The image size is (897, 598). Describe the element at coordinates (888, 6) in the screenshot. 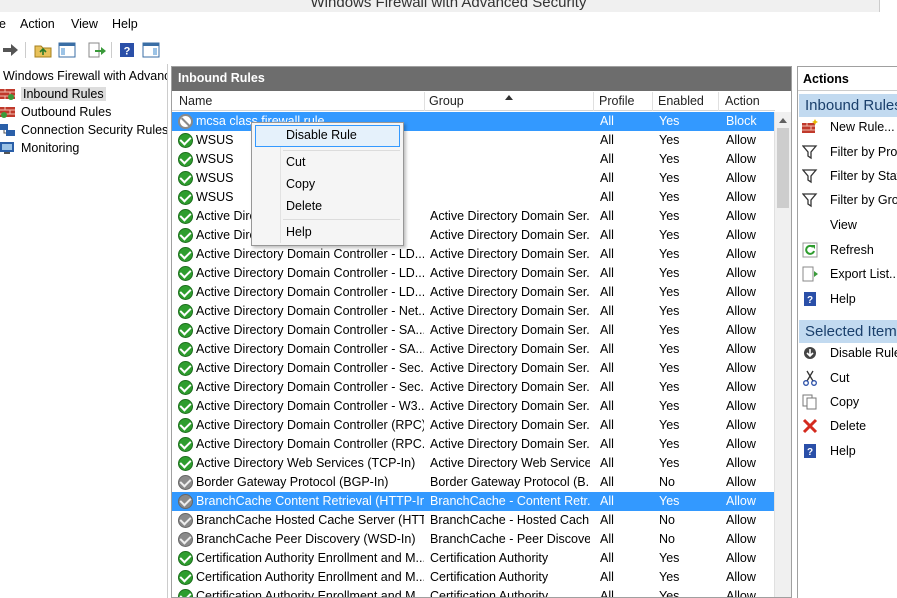

I see `close-button` at that location.